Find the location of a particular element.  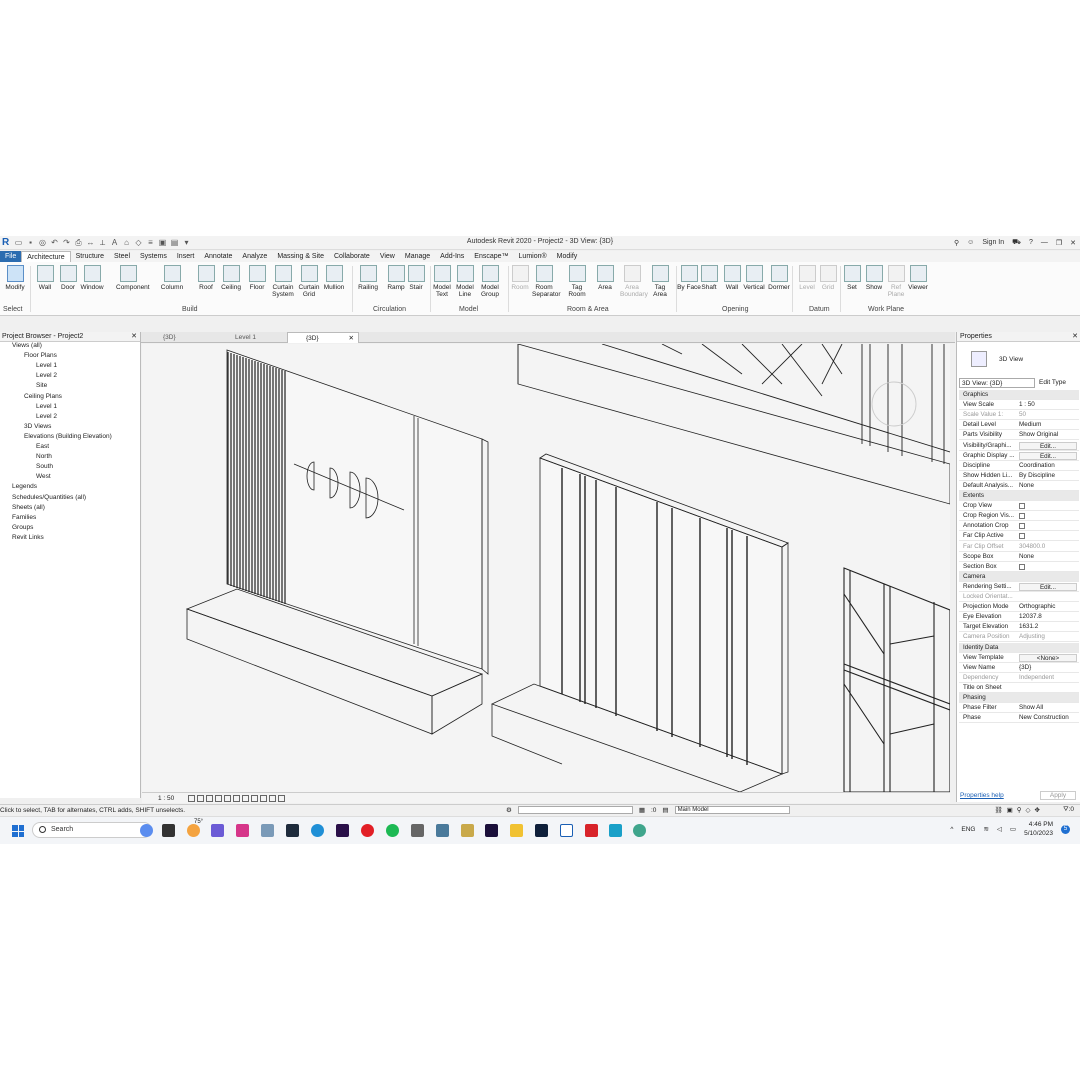

property-section: Camera is located at coordinates (1019, 576).